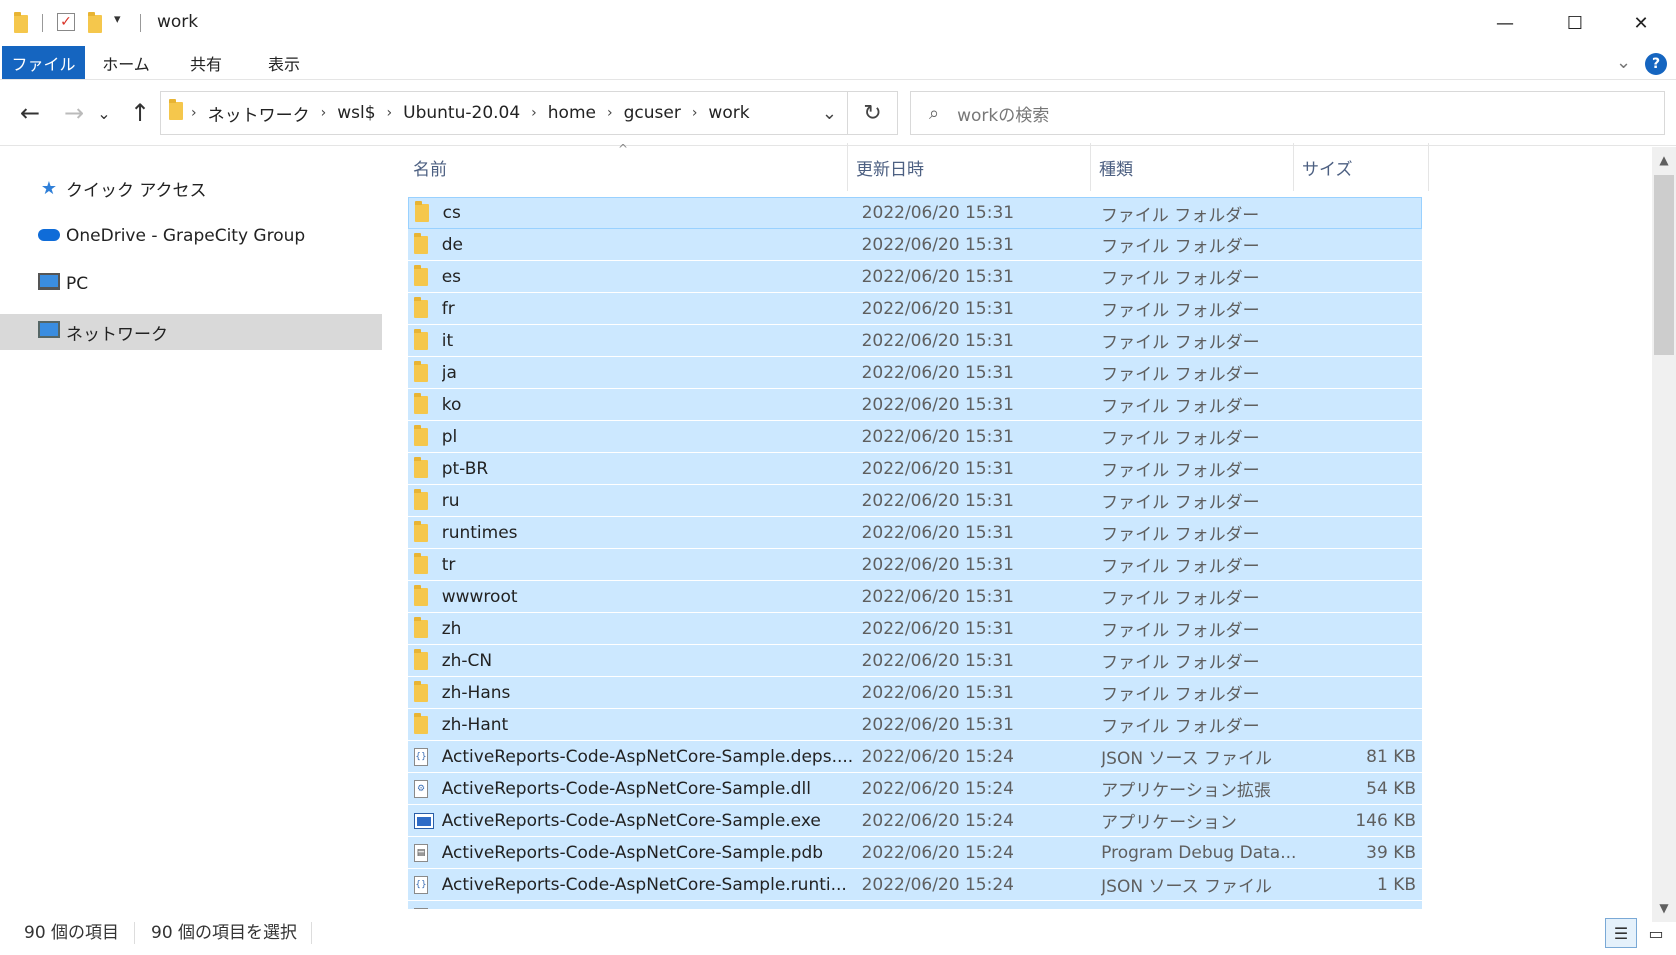 The height and width of the screenshot is (955, 1676). What do you see at coordinates (461, 113) in the screenshot?
I see `breadcrumb-ubuntu: Ubuntu-20.04` at bounding box center [461, 113].